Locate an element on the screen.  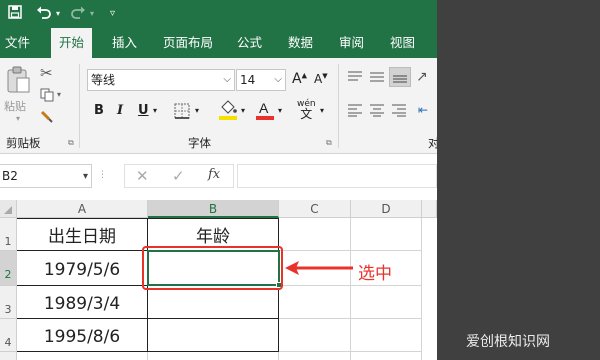
orientation-icon: ↗ is located at coordinates (422, 77).